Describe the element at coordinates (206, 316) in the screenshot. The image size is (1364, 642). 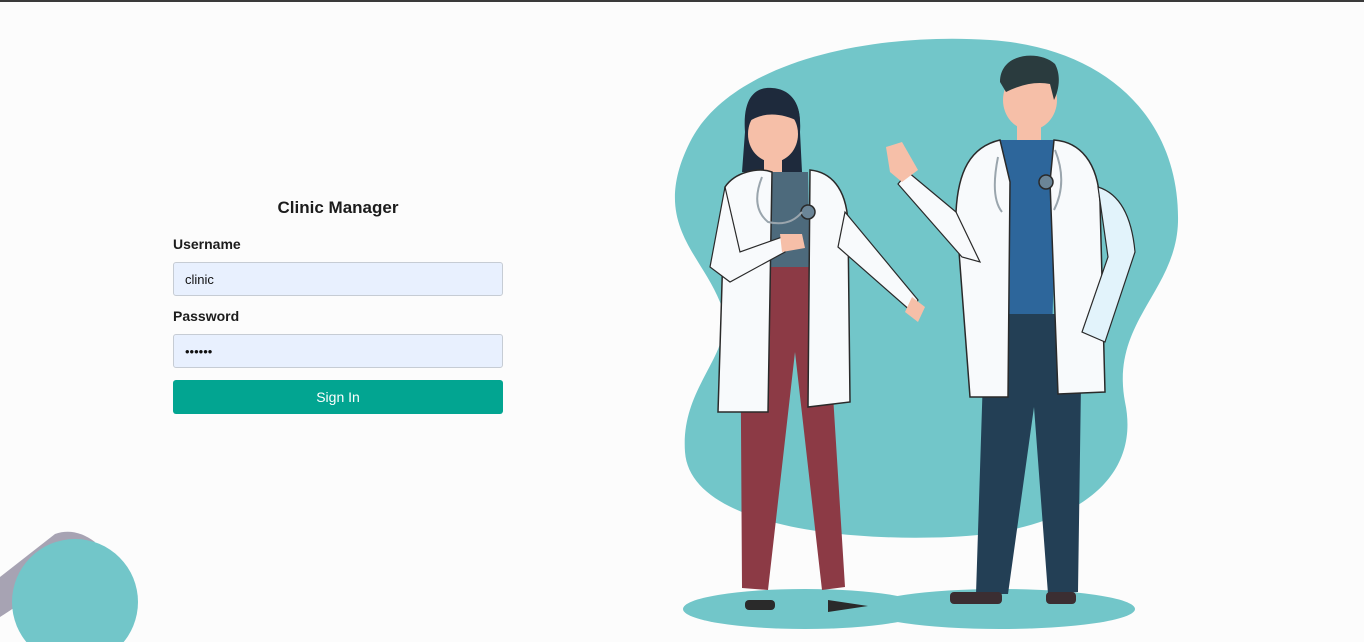
I see `password-label: Password` at that location.